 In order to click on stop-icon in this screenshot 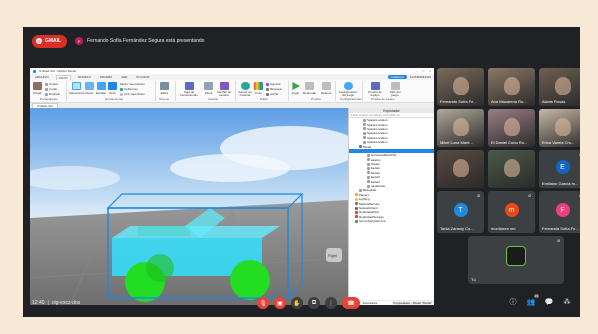, I will do `click(326, 86)`.